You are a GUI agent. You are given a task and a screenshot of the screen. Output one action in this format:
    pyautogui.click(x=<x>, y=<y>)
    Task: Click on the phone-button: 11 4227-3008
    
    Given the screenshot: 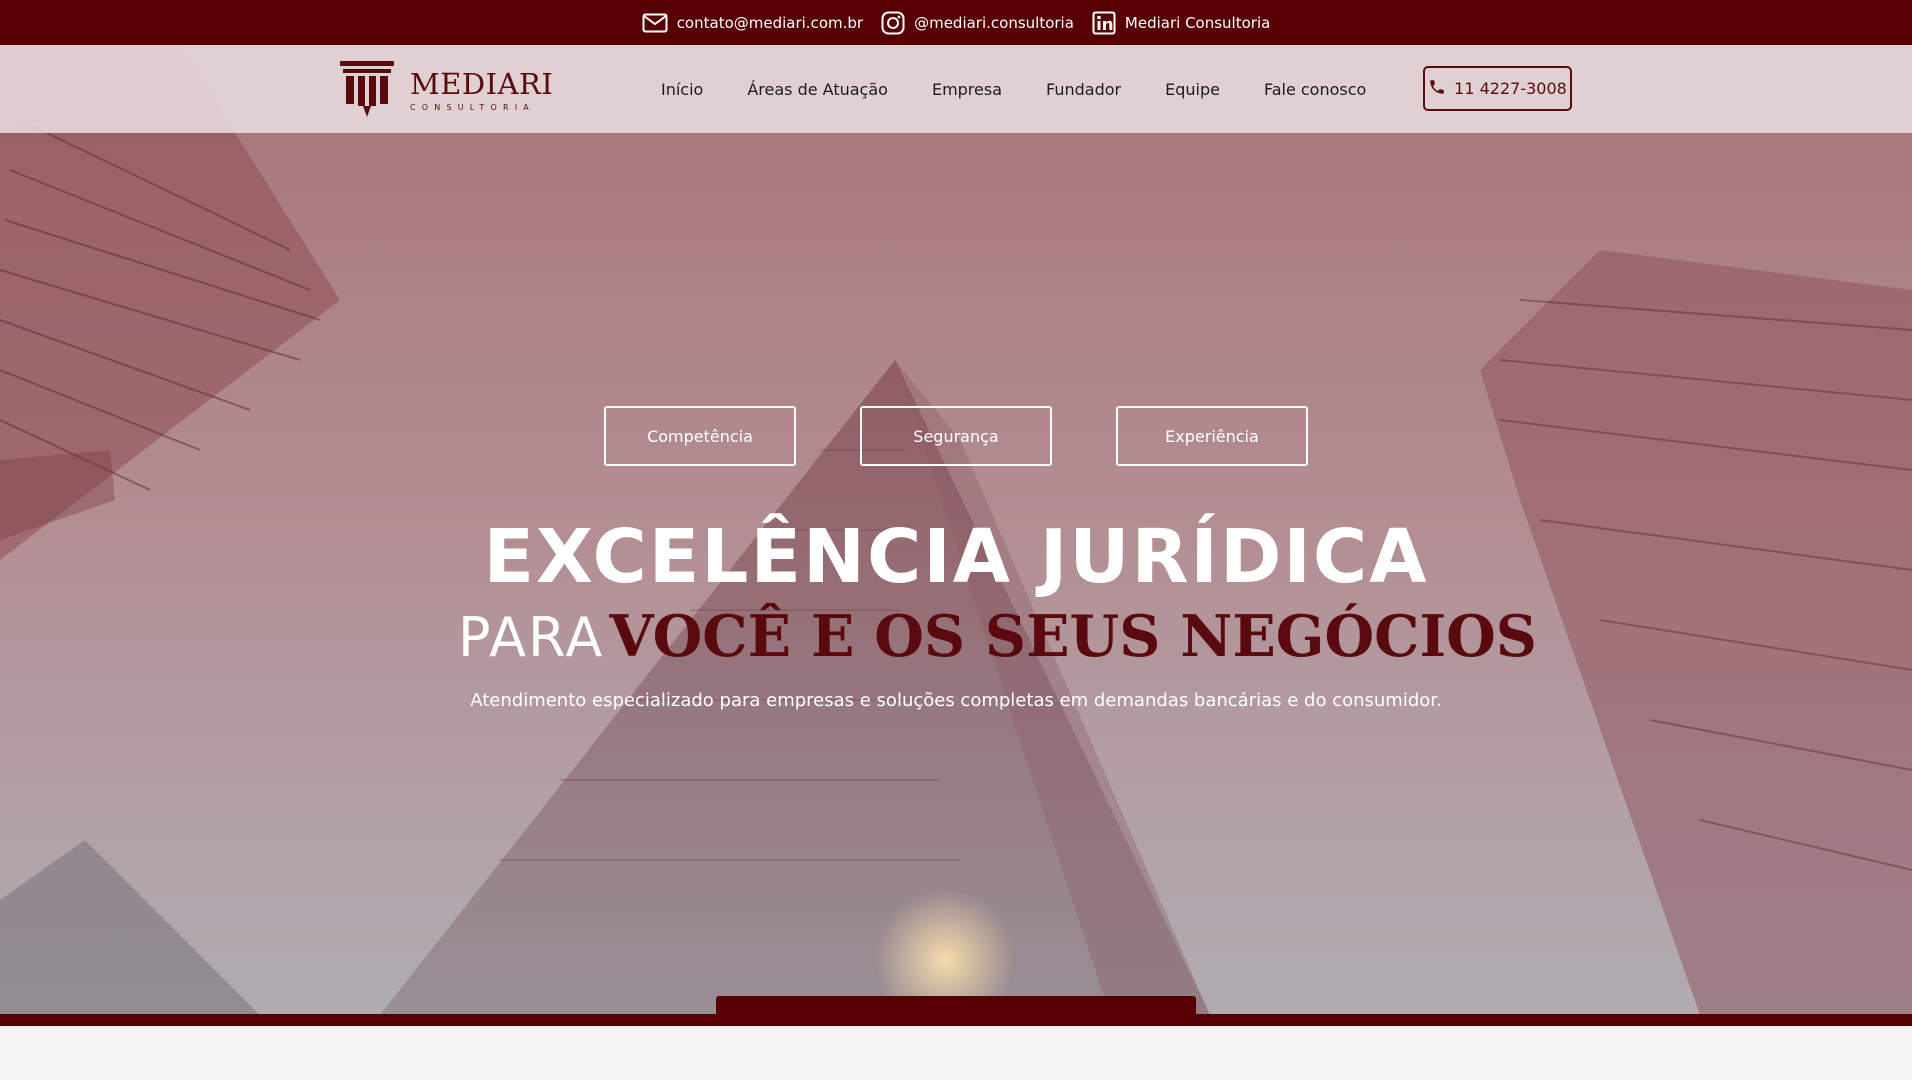 What is the action you would take?
    pyautogui.click(x=1497, y=88)
    